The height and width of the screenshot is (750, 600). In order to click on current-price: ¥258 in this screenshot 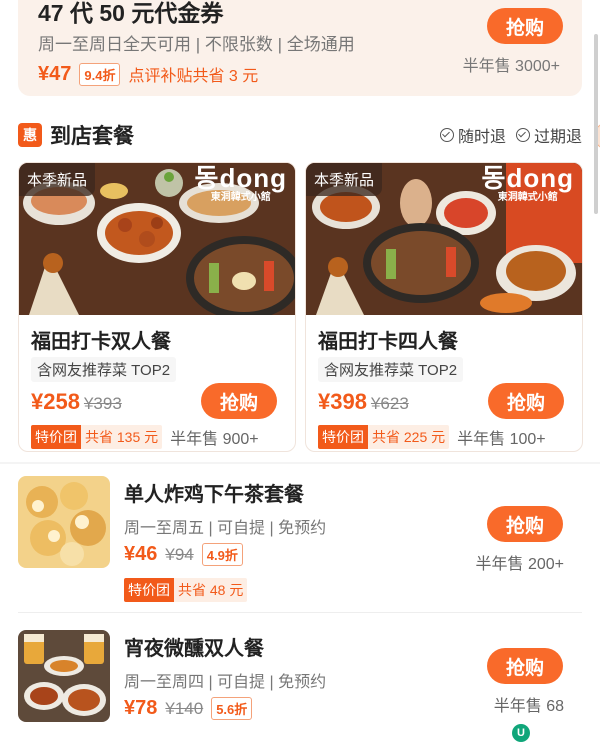, I will do `click(55, 401)`.